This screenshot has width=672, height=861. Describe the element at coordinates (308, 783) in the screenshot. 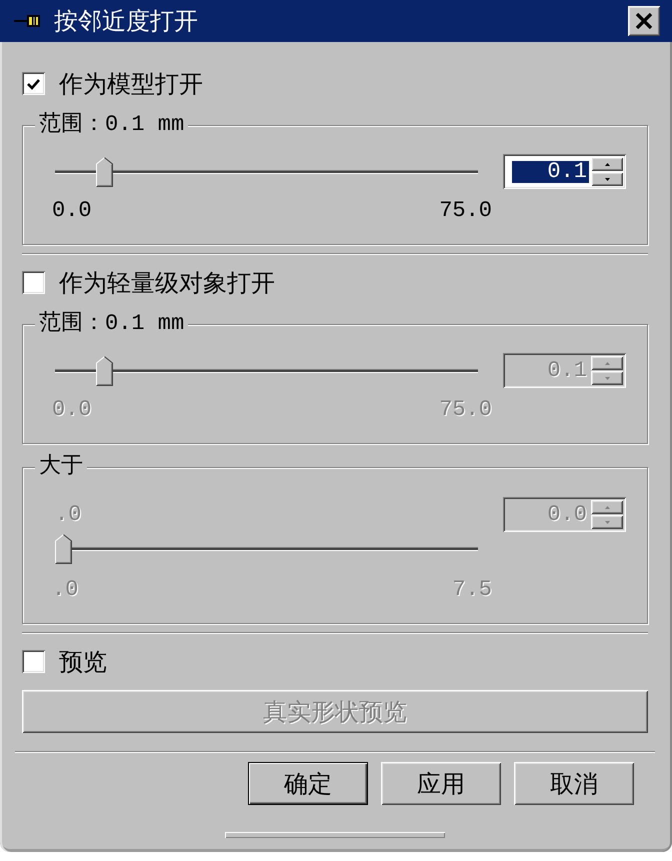

I see `dialog-button: 确定` at that location.